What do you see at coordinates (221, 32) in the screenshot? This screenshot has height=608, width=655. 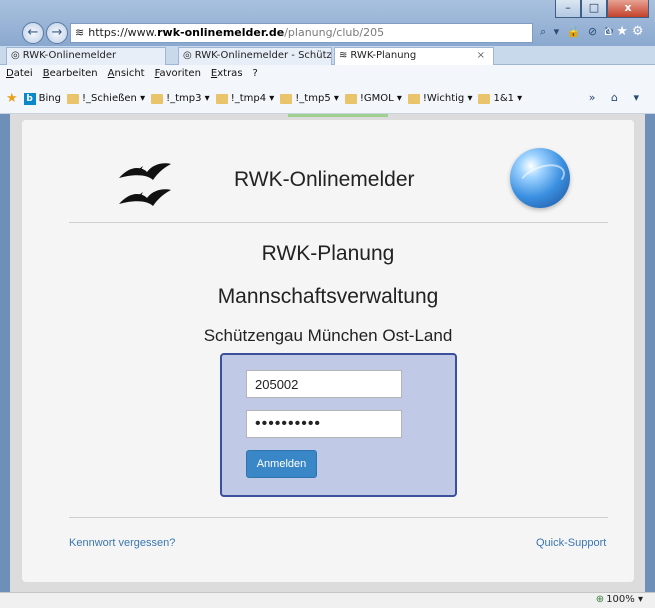 I see `address-domain: rwk-onlinemelder.de` at bounding box center [221, 32].